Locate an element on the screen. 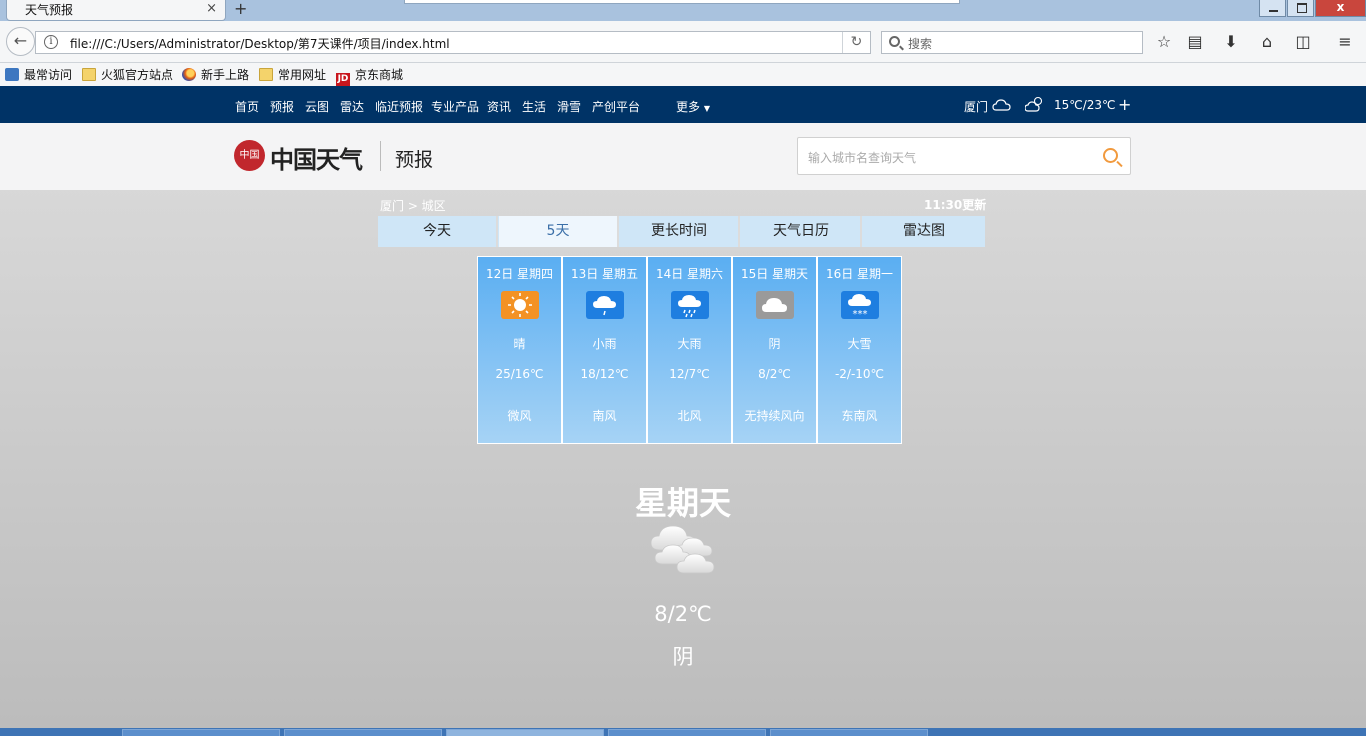 The height and width of the screenshot is (736, 1366). forecast-wind: 东南风 is located at coordinates (859, 416).